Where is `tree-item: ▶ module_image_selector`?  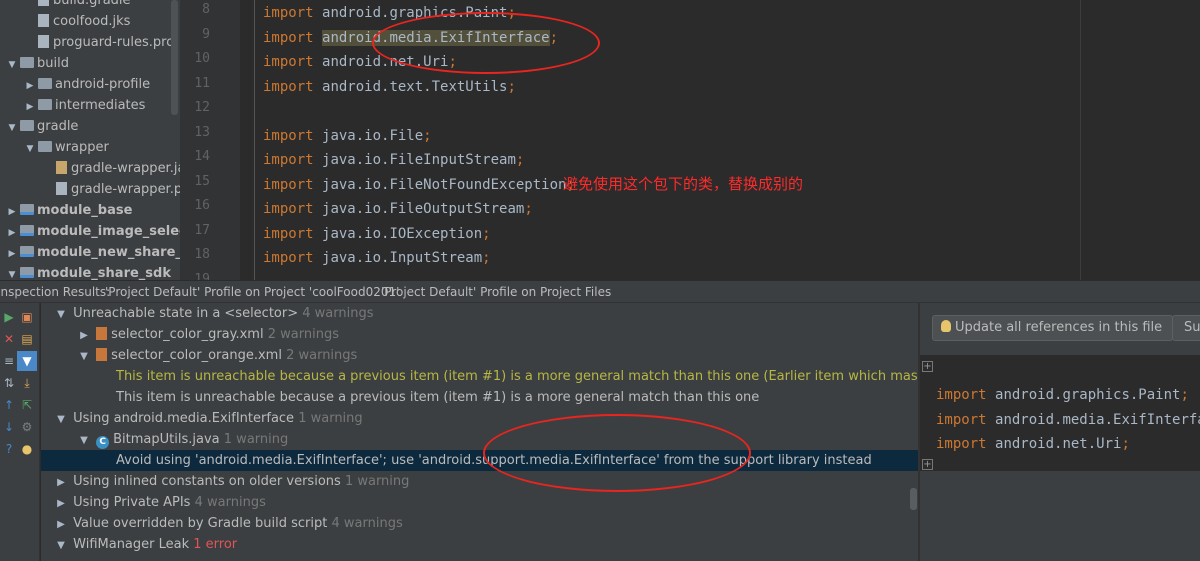
tree-item: ▶ module_image_selector is located at coordinates (90, 231).